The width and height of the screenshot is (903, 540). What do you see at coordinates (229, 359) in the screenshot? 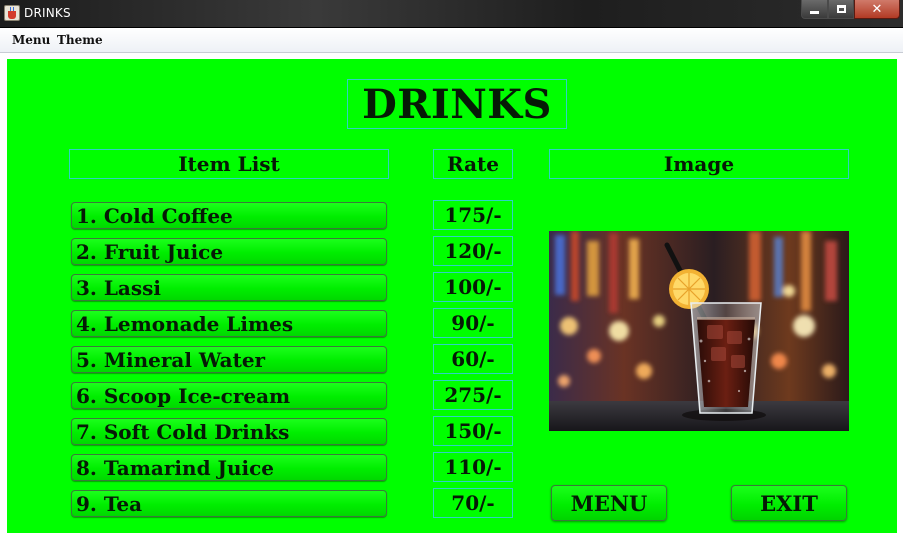
I see `drink-item-mineral-water: 5. Mineral Water` at bounding box center [229, 359].